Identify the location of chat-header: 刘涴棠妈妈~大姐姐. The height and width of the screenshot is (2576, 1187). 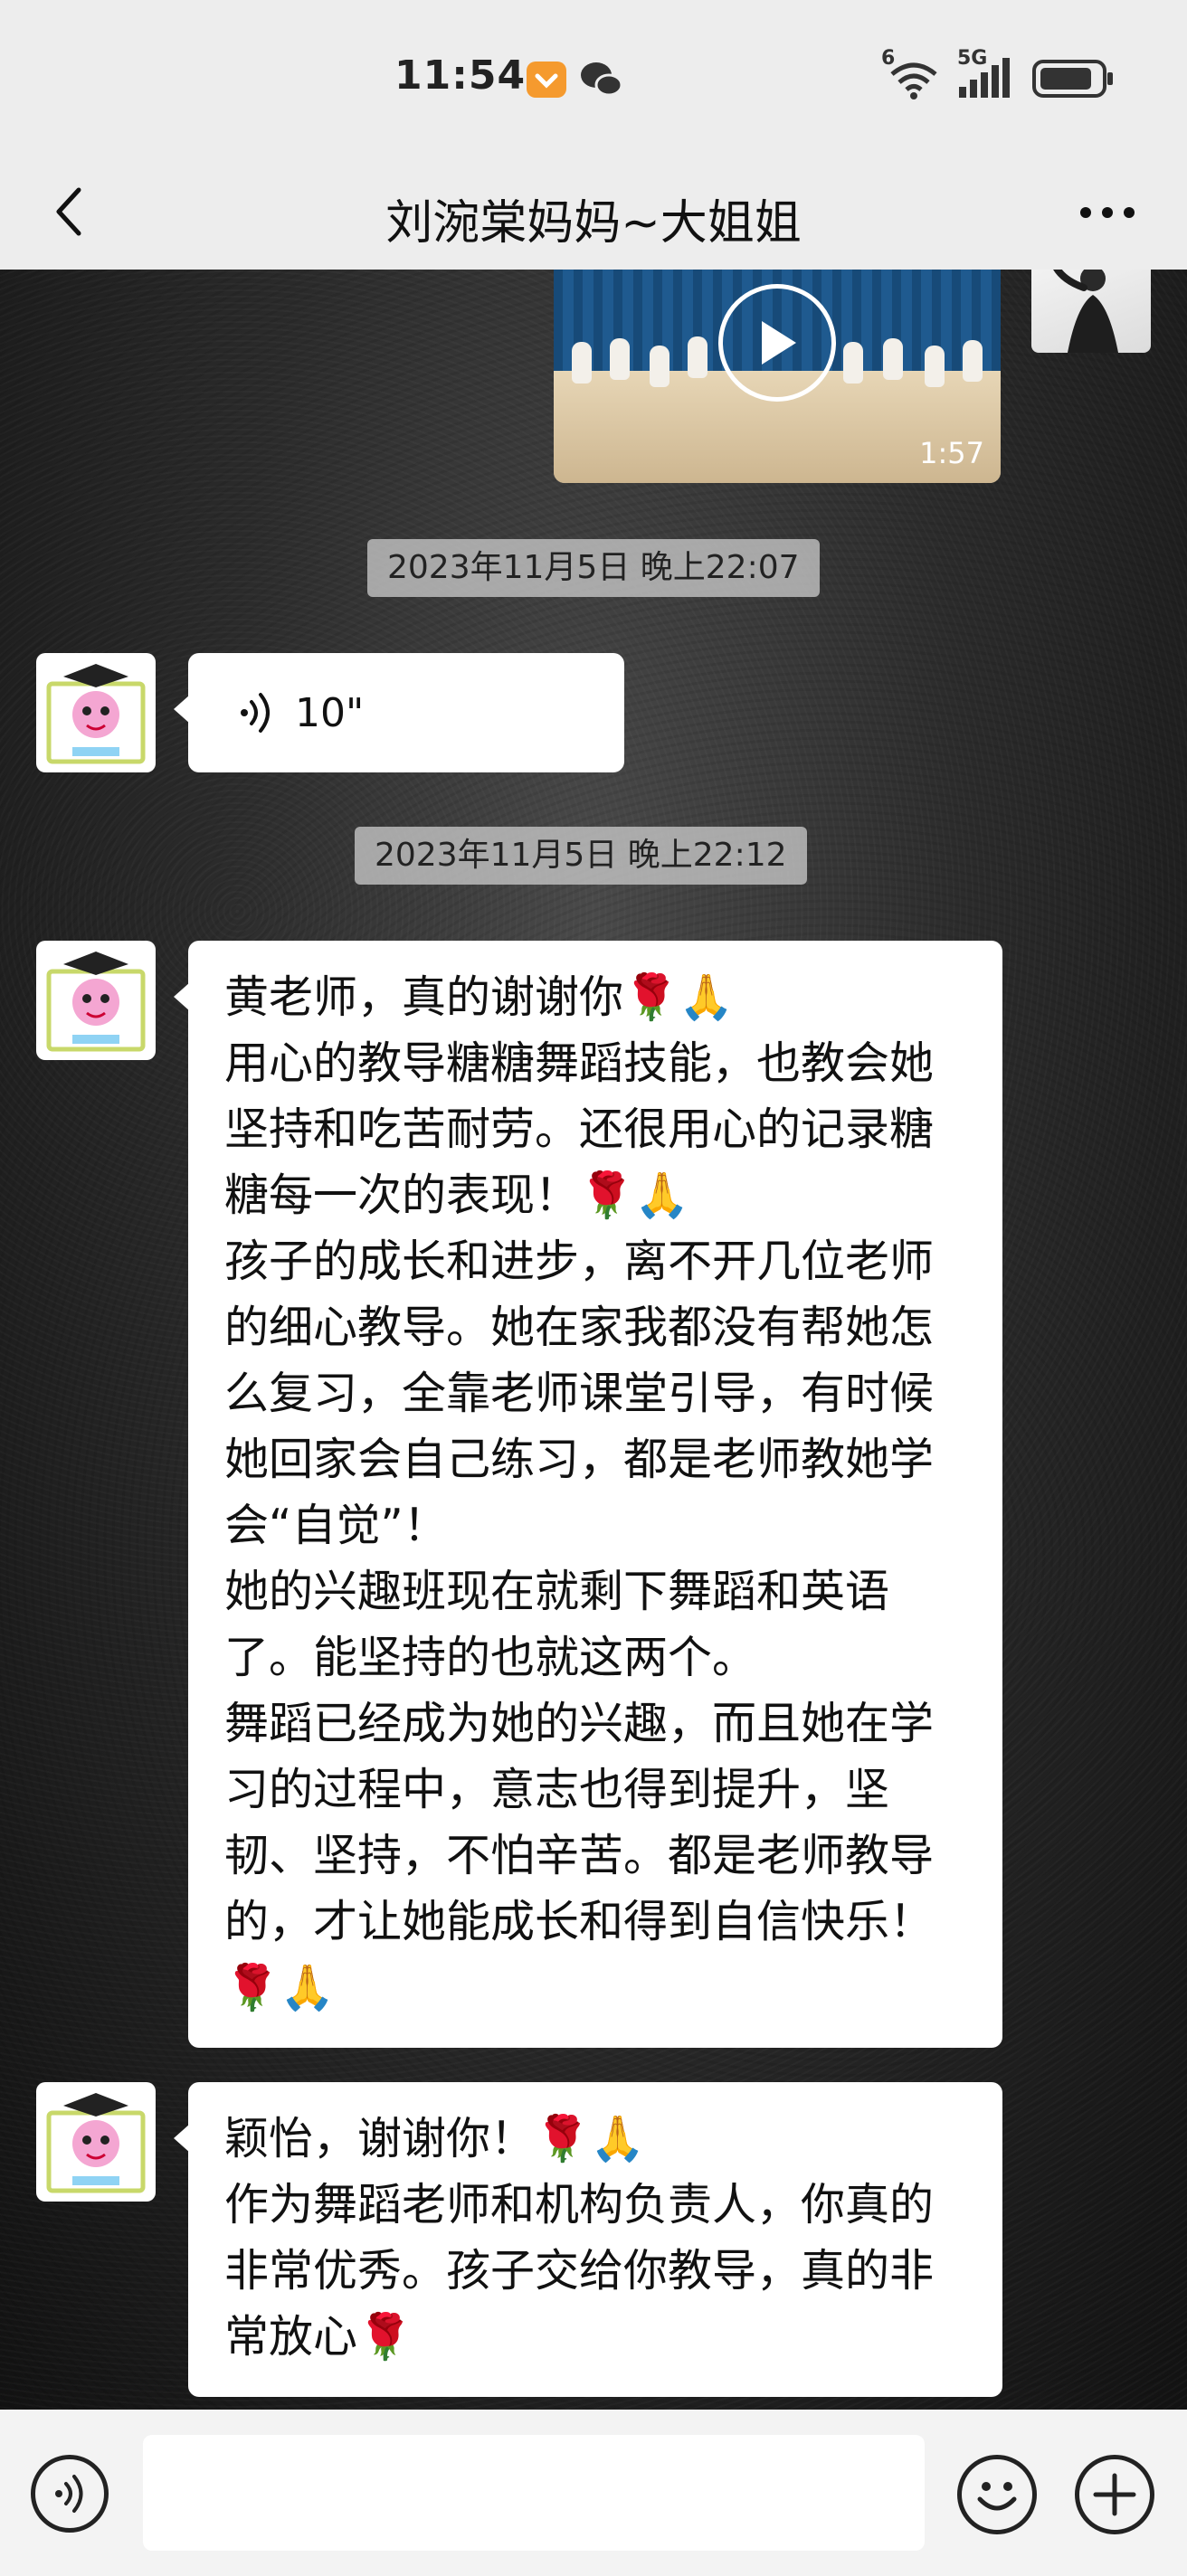
(593, 212).